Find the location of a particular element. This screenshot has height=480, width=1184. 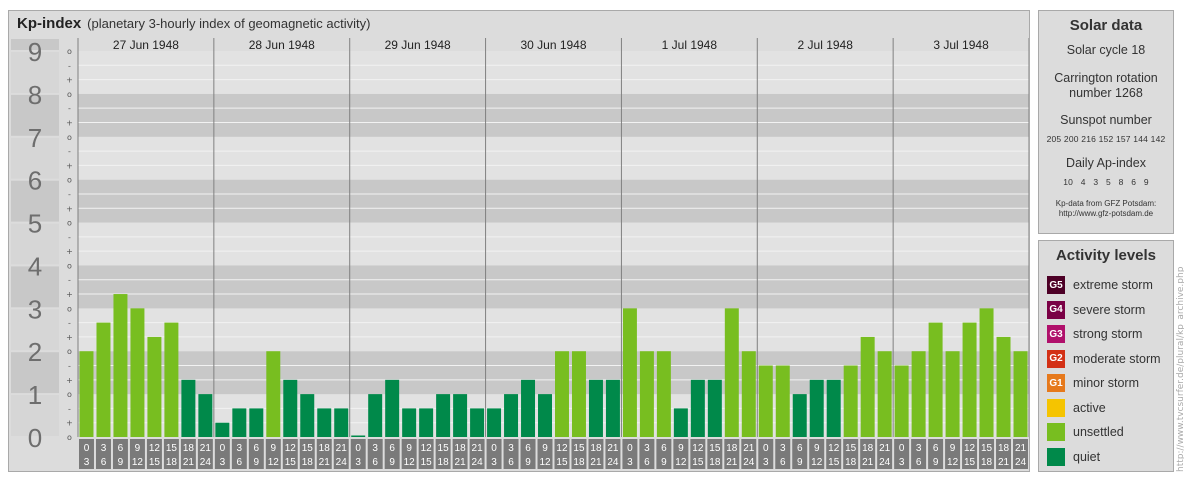

y-major-label: 4 is located at coordinates (35, 266).